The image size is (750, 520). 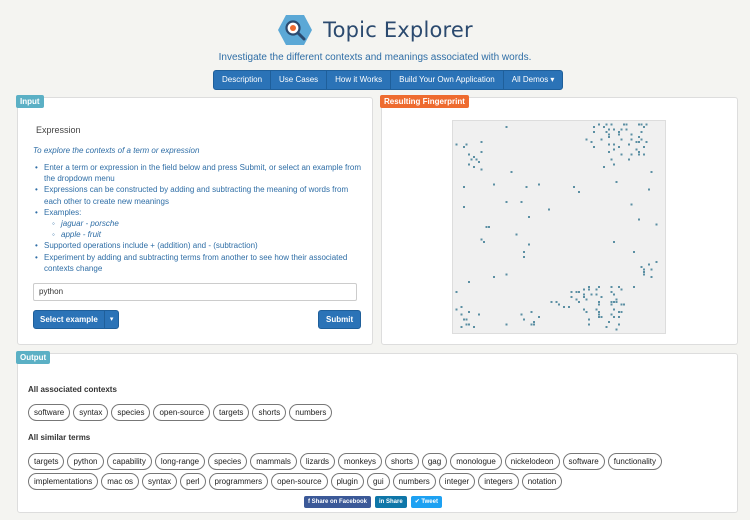 What do you see at coordinates (359, 80) in the screenshot?
I see `nav-how-it-works: How it Works` at bounding box center [359, 80].